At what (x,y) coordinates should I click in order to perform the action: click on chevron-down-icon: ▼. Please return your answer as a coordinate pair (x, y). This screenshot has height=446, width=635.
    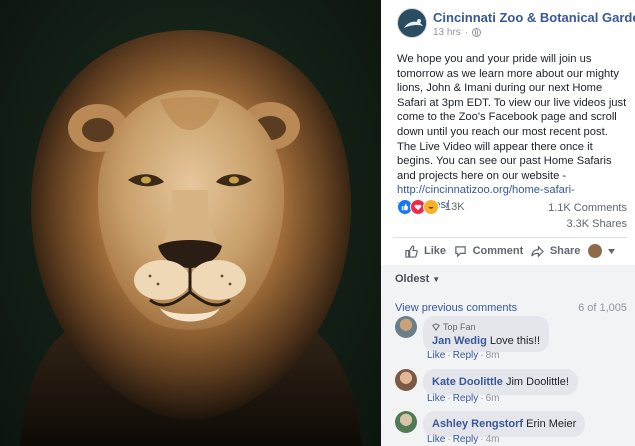
    Looking at the image, I should click on (436, 279).